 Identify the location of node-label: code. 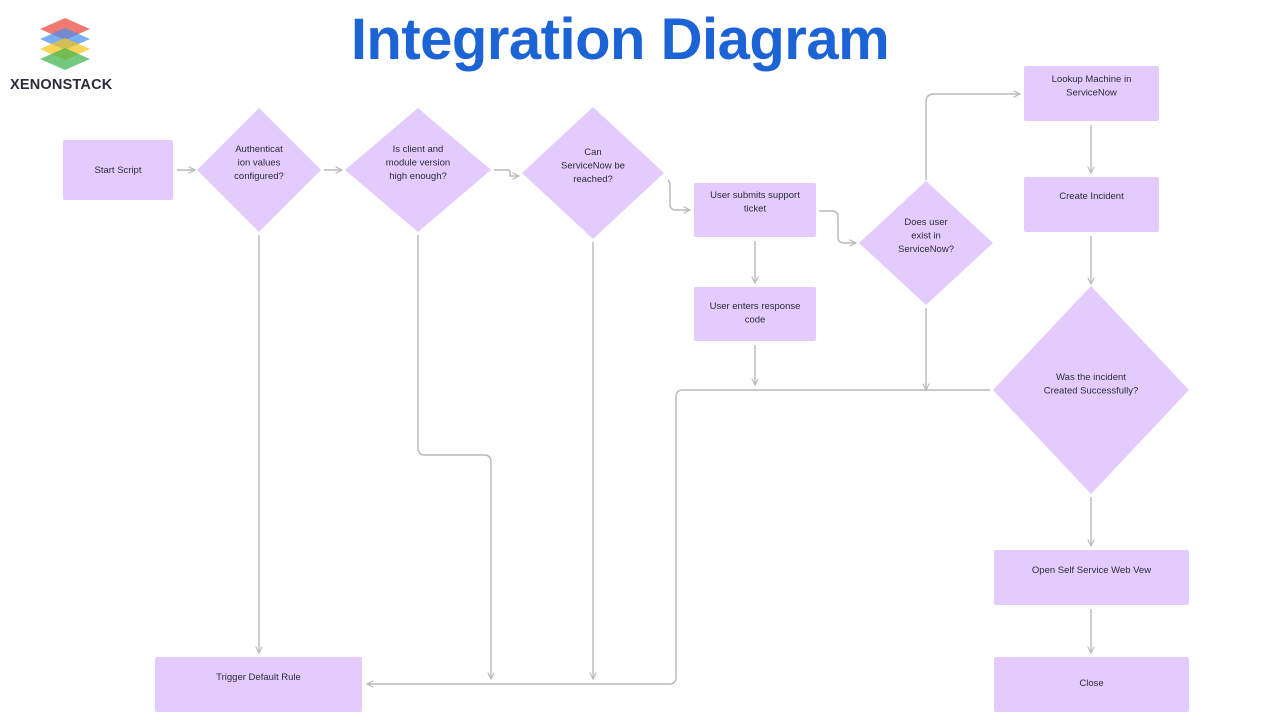
(755, 320).